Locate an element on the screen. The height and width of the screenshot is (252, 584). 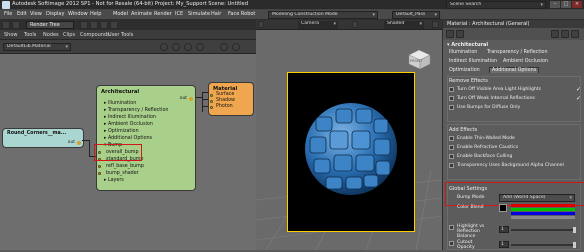
menu-hair: Hair is located at coordinates (216, 14).